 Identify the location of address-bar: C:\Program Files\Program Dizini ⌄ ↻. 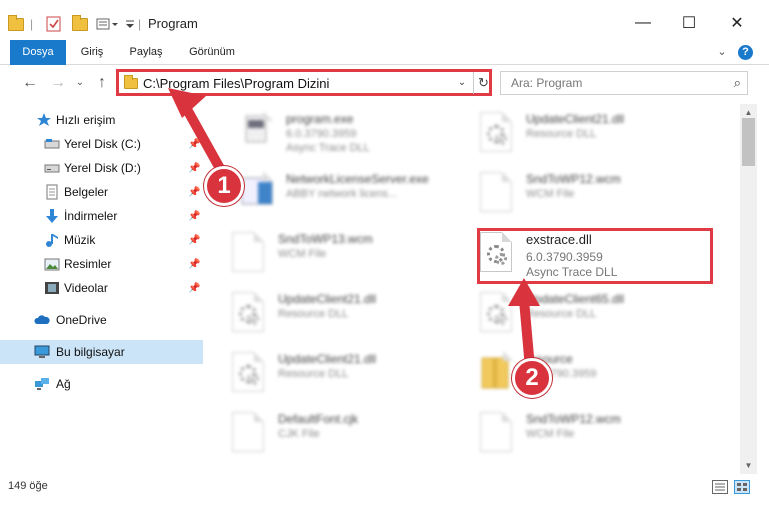
(304, 82).